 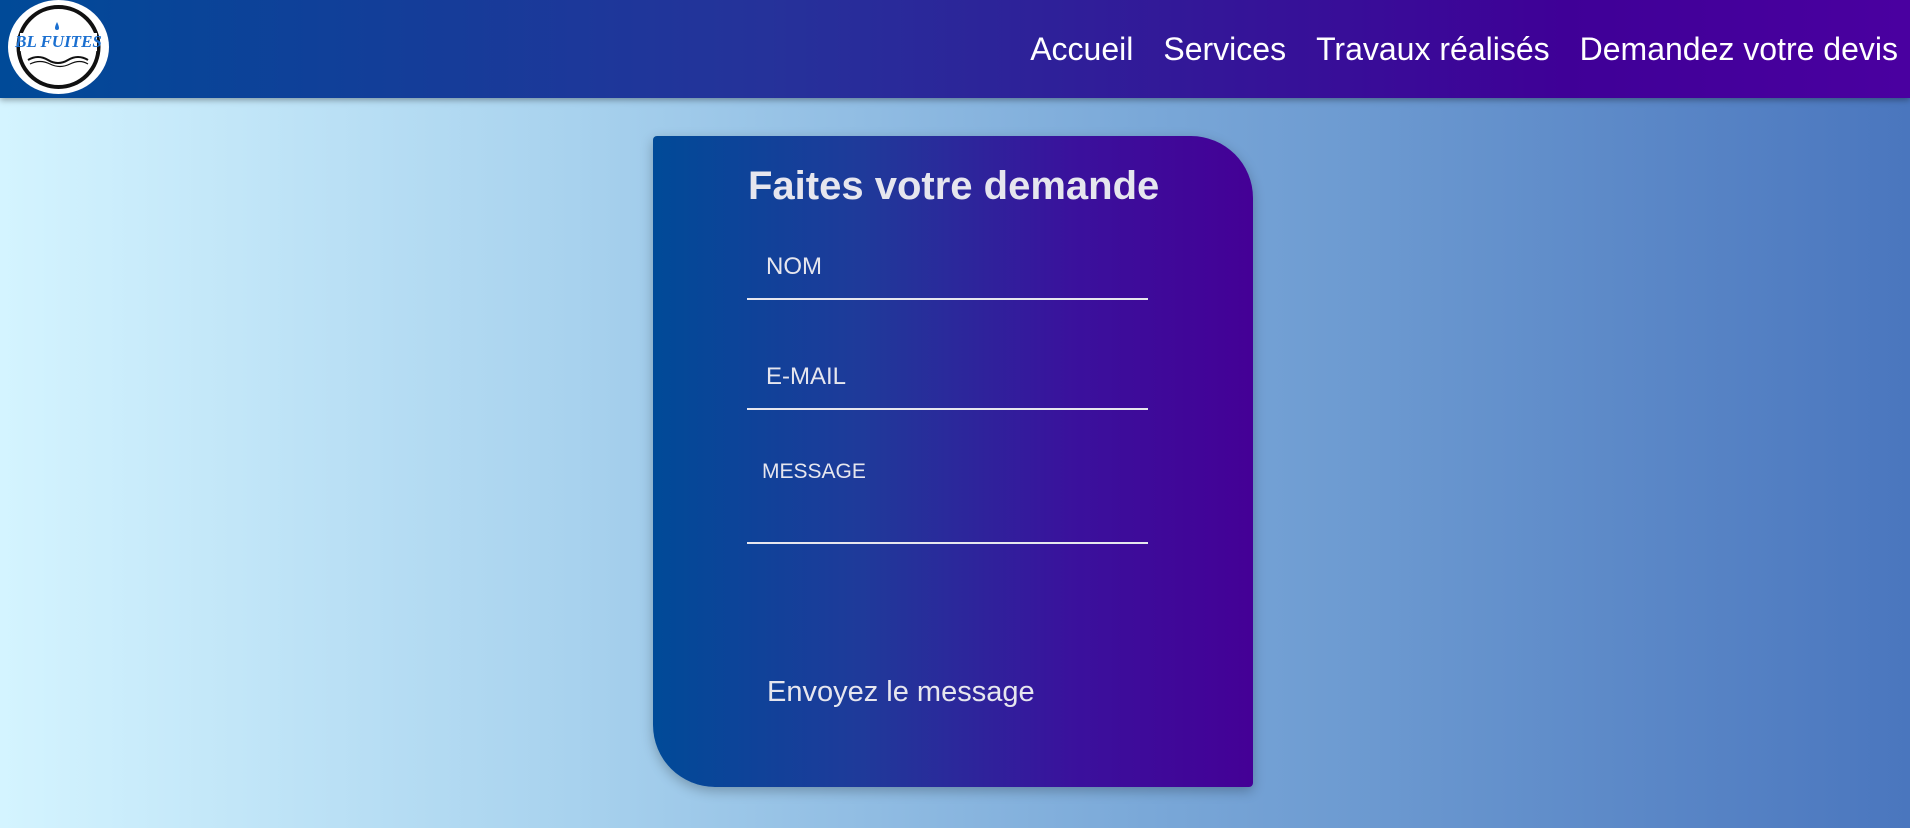 I want to click on name-input, so click(x=947, y=267).